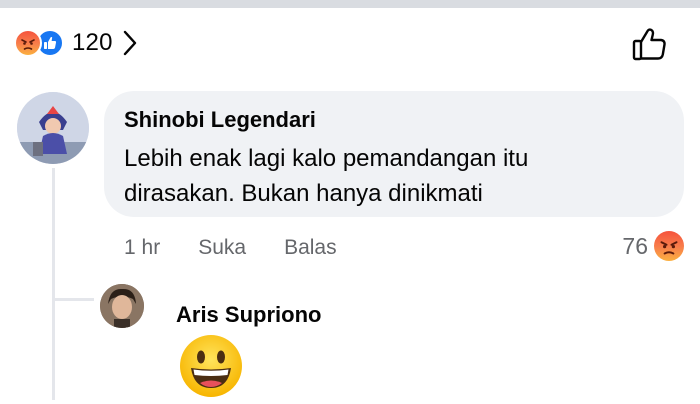 Image resolution: width=700 pixels, height=404 pixels. Describe the element at coordinates (350, 4) in the screenshot. I see `top-divider` at that location.